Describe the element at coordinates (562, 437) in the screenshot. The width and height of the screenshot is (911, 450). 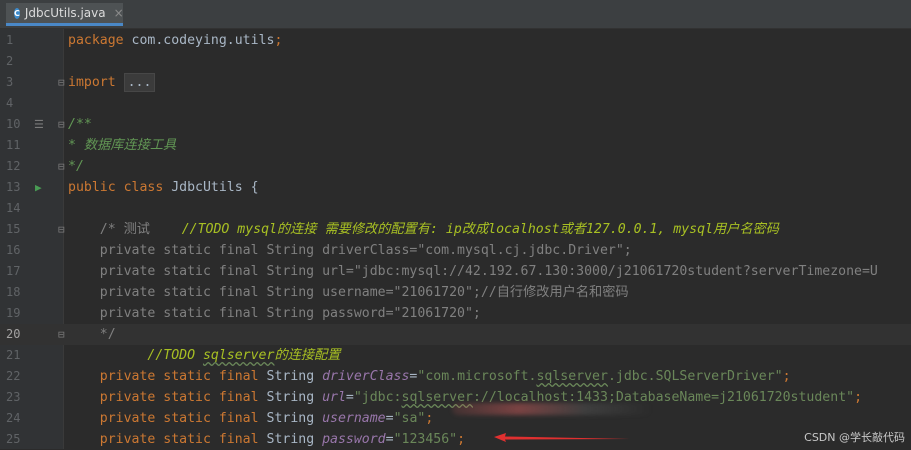
I see `annotation-arrow-icon` at that location.